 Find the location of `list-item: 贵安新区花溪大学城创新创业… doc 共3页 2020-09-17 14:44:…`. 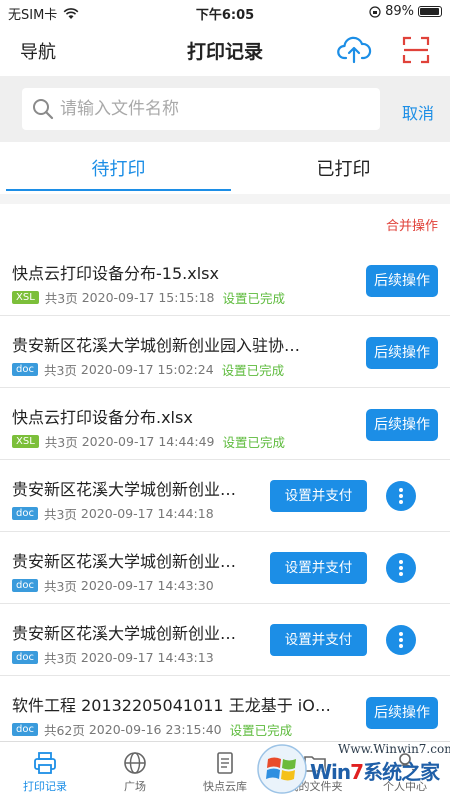

list-item: 贵安新区花溪大学城创新创业… doc 共3页 2020-09-17 14:44:… is located at coordinates (225, 496).